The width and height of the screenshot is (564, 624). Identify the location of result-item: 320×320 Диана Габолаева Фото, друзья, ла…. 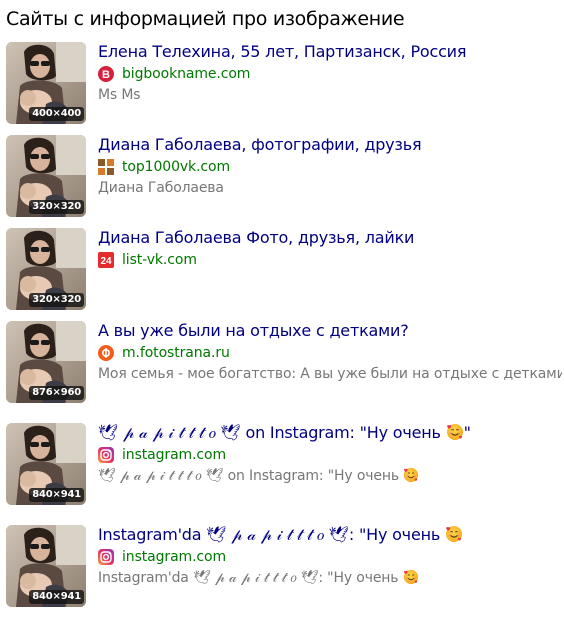
(284, 269).